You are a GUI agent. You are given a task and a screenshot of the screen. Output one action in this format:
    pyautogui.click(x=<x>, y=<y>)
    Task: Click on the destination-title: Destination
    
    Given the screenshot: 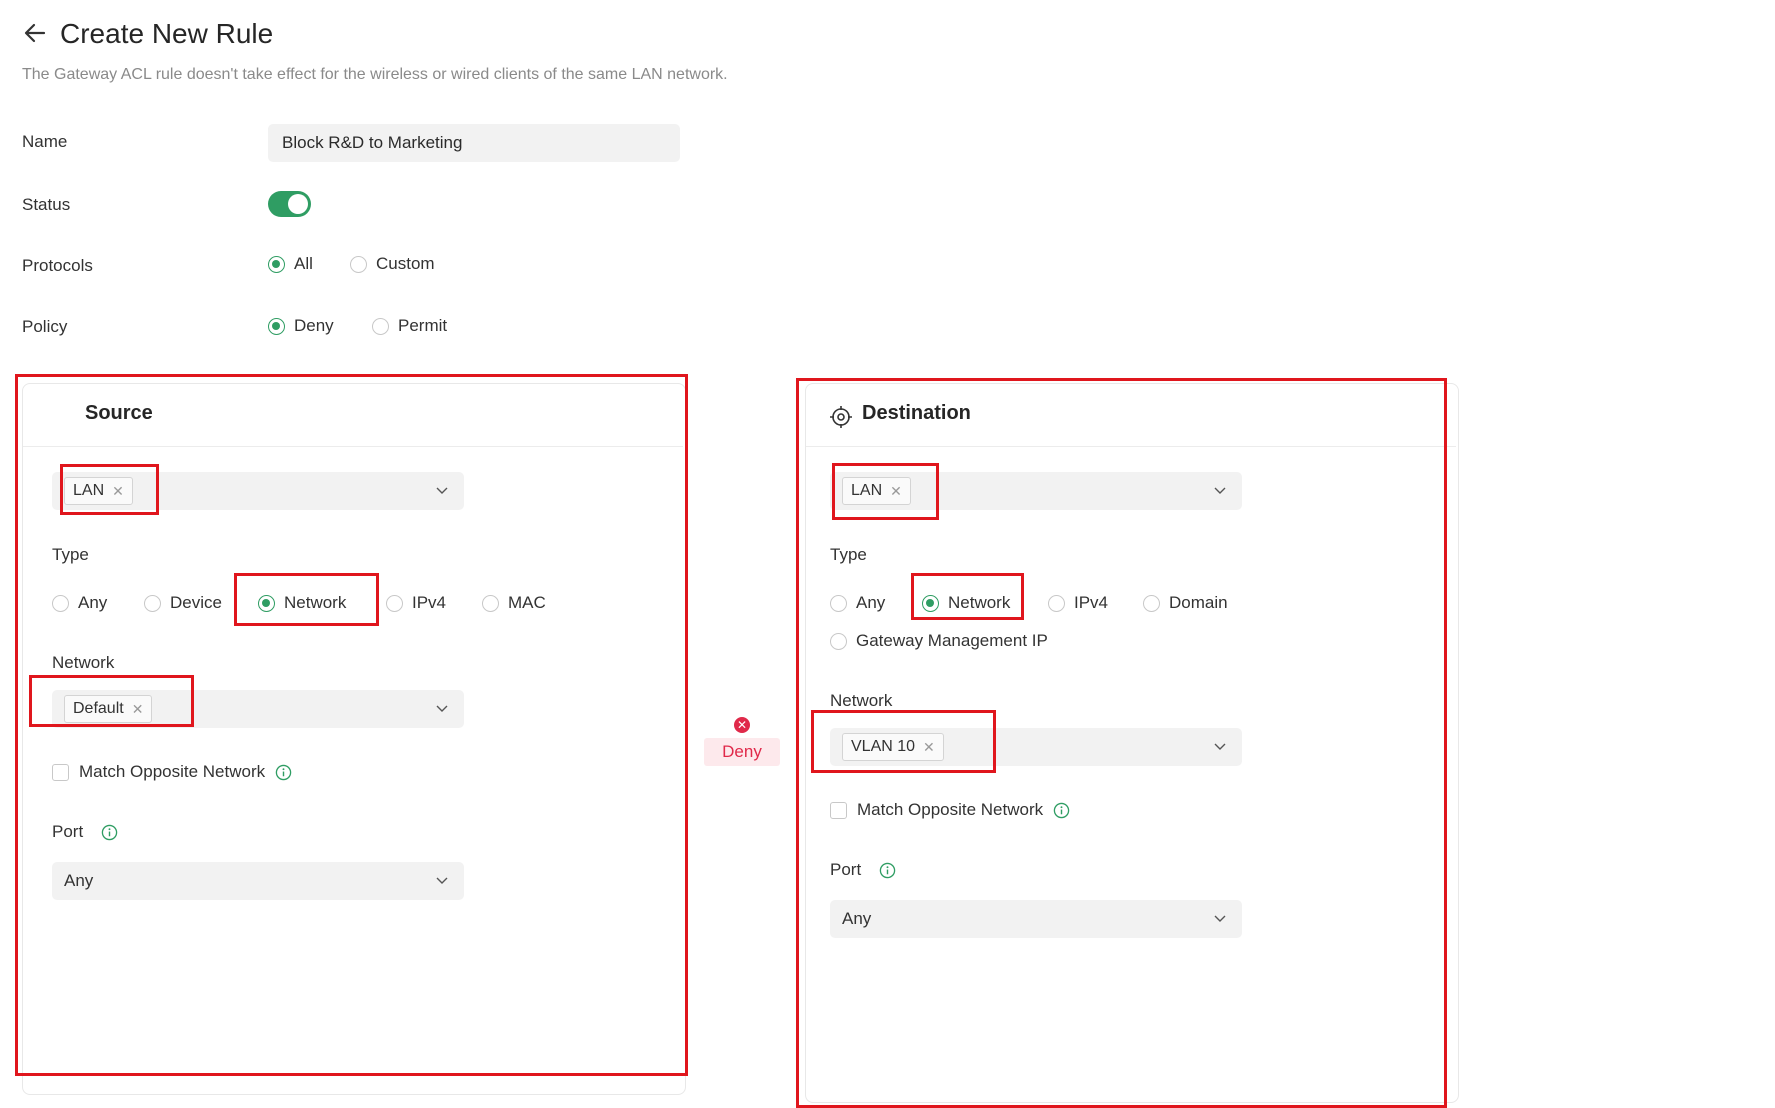 What is the action you would take?
    pyautogui.click(x=916, y=413)
    